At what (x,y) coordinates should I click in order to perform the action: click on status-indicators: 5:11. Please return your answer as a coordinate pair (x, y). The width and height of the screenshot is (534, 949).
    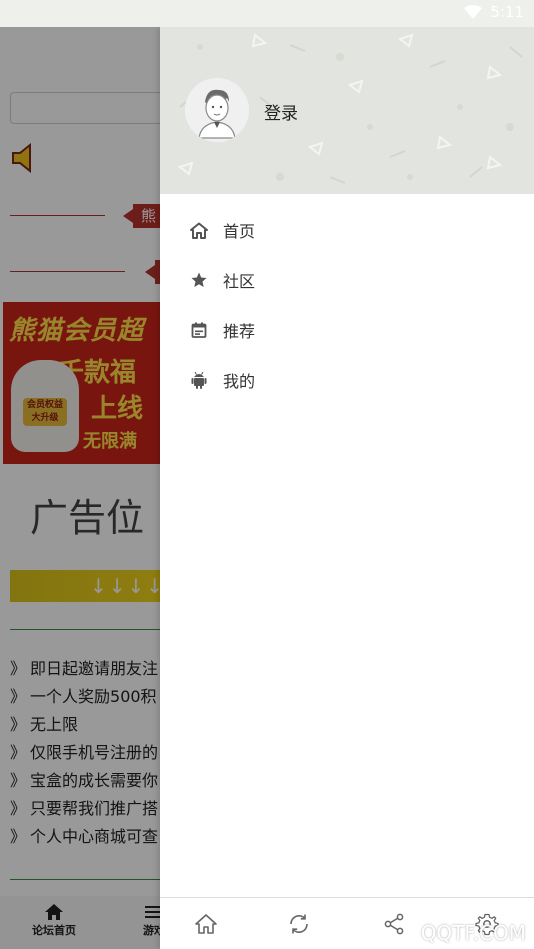
    Looking at the image, I should click on (494, 12).